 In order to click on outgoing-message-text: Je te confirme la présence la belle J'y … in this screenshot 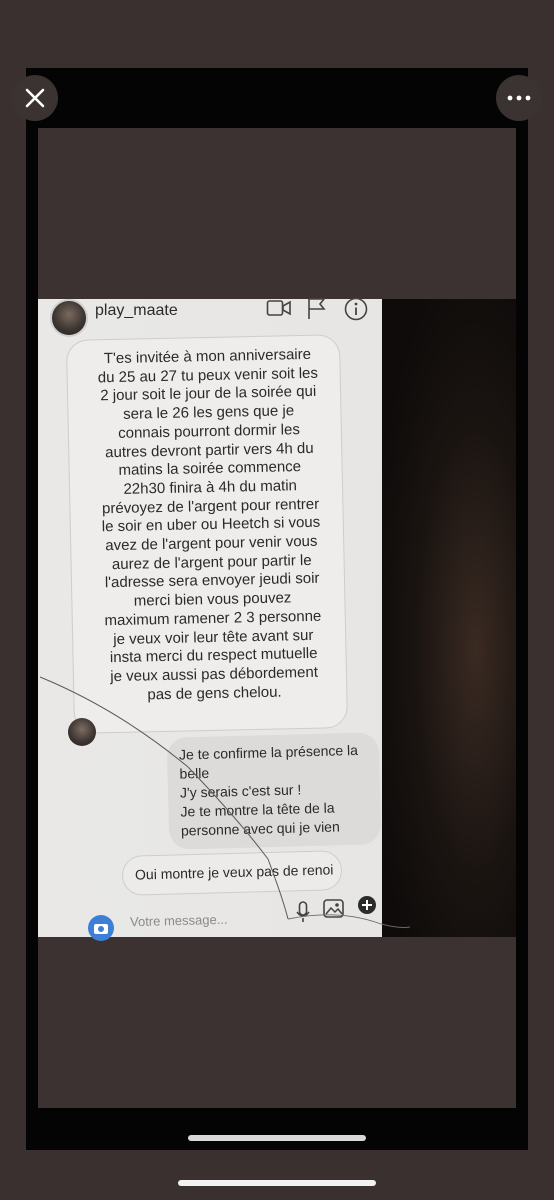, I will do `click(268, 790)`.